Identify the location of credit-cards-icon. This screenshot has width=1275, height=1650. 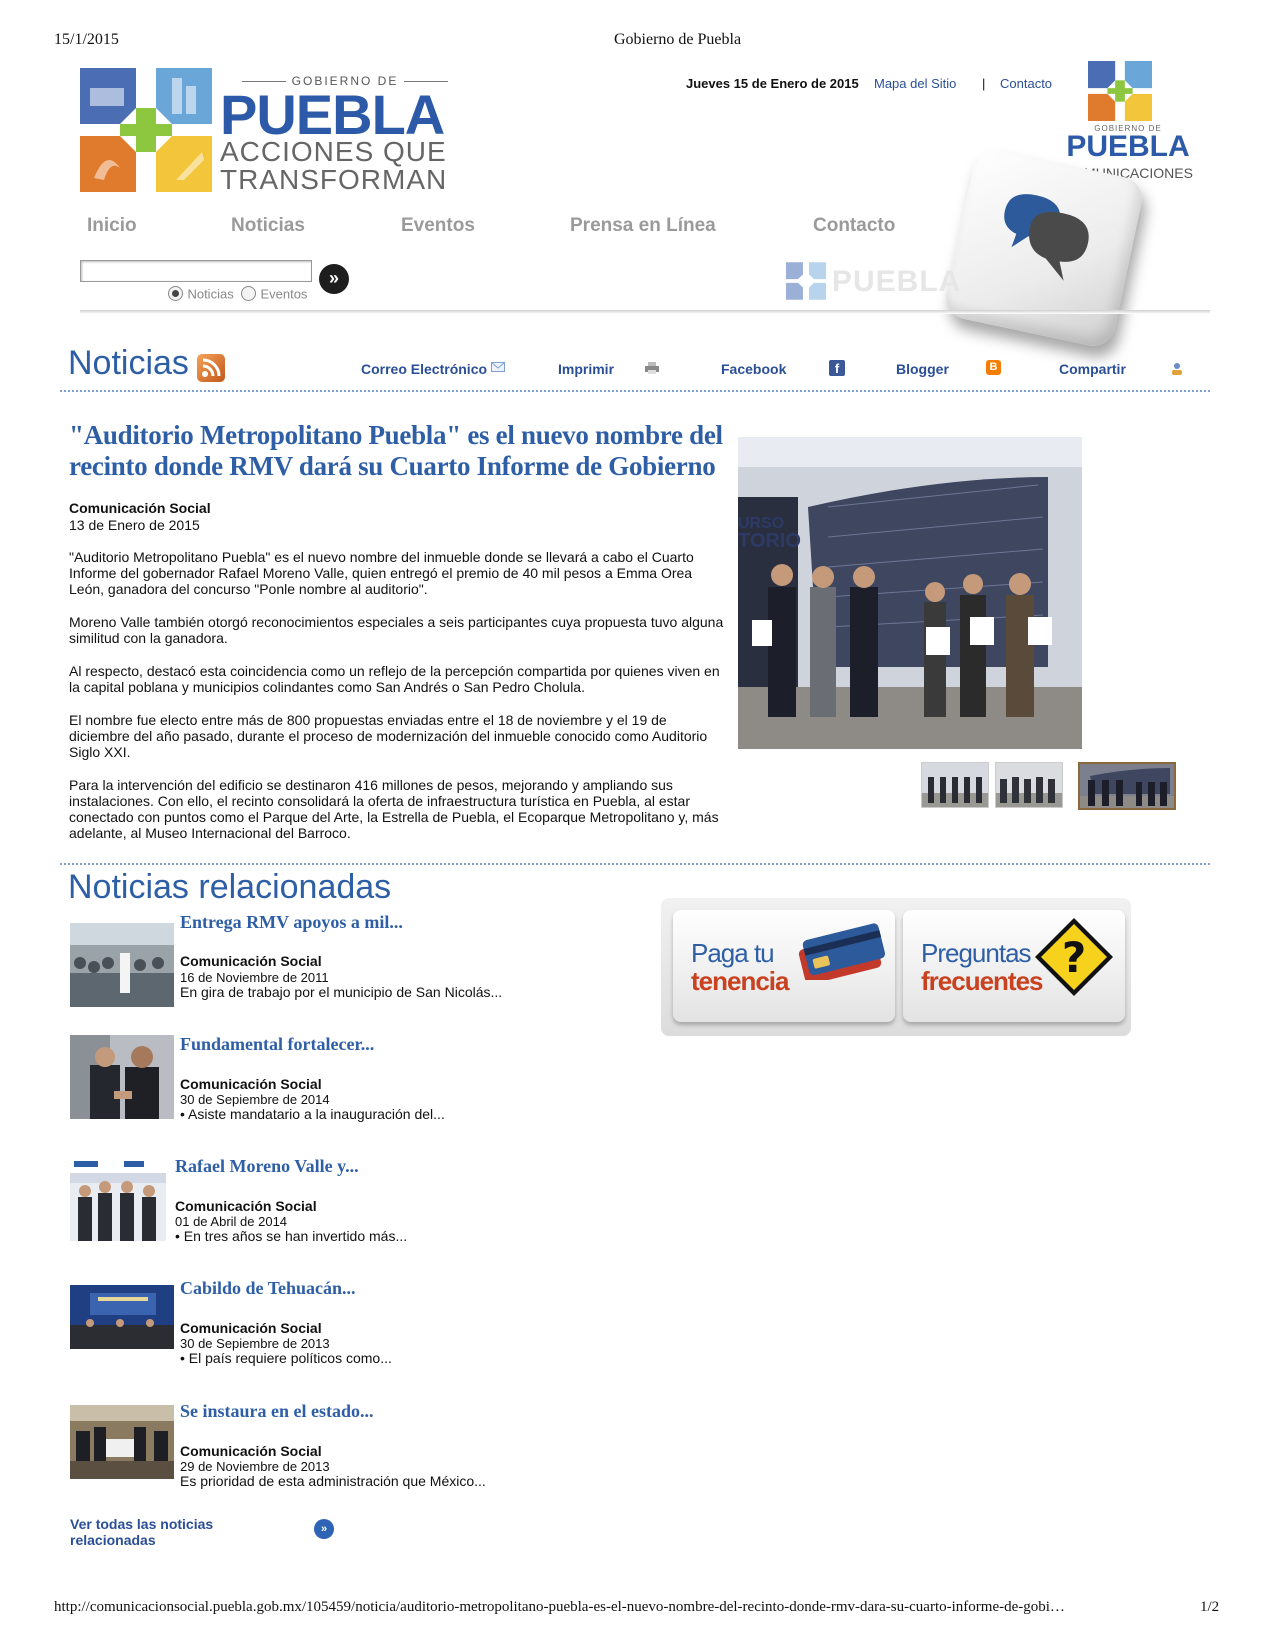
(842, 951).